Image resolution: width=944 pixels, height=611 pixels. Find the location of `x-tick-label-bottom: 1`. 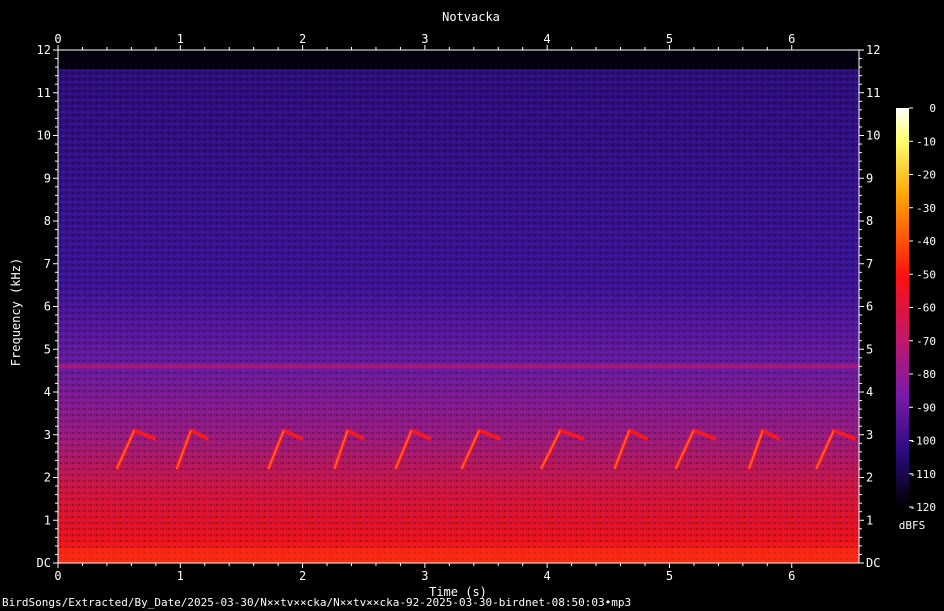

x-tick-label-bottom: 1 is located at coordinates (180, 576).